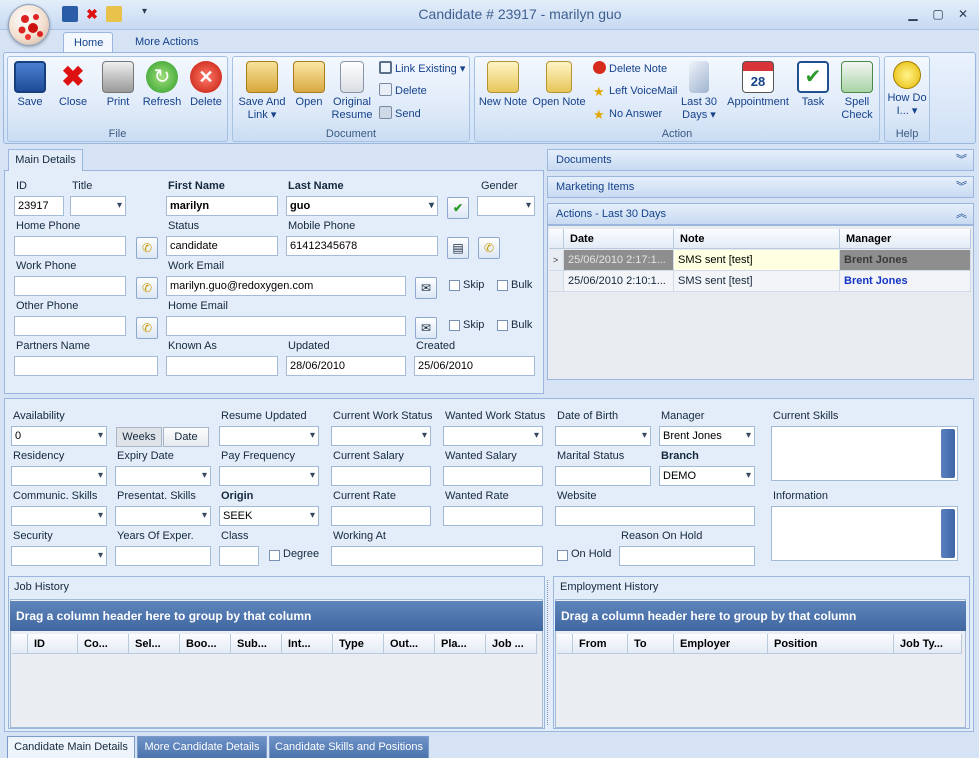 The image size is (979, 758). Describe the element at coordinates (603, 436) in the screenshot. I see `date-of-birth-field` at that location.